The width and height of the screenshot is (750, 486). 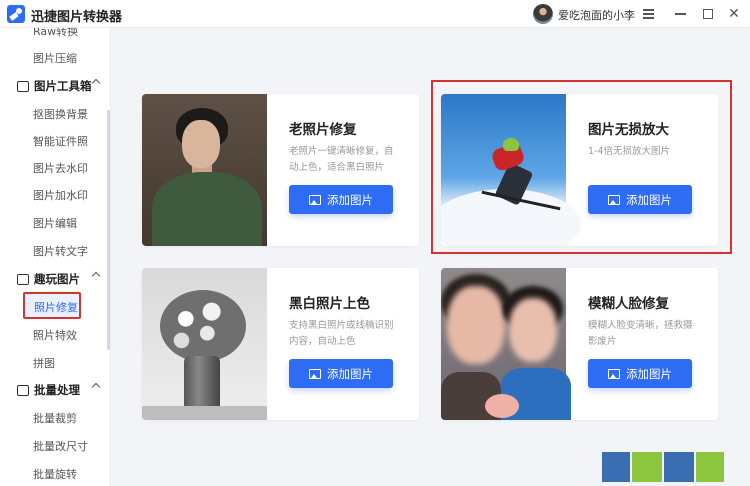 I want to click on sidebar-item-cutout: 抠图换背景, so click(x=60, y=114).